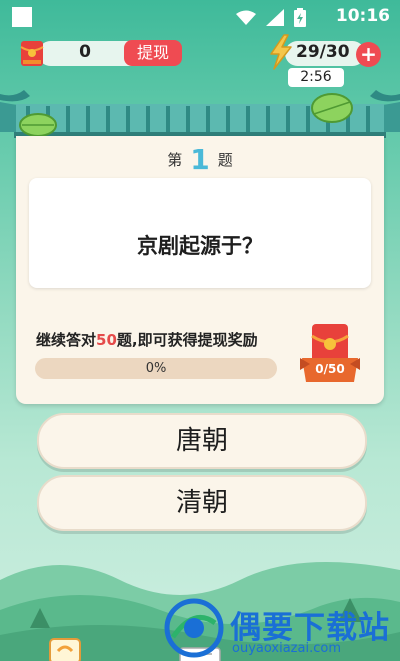  Describe the element at coordinates (187, 340) in the screenshot. I see `progress-label-after: 题,即可获得提现奖励` at that location.